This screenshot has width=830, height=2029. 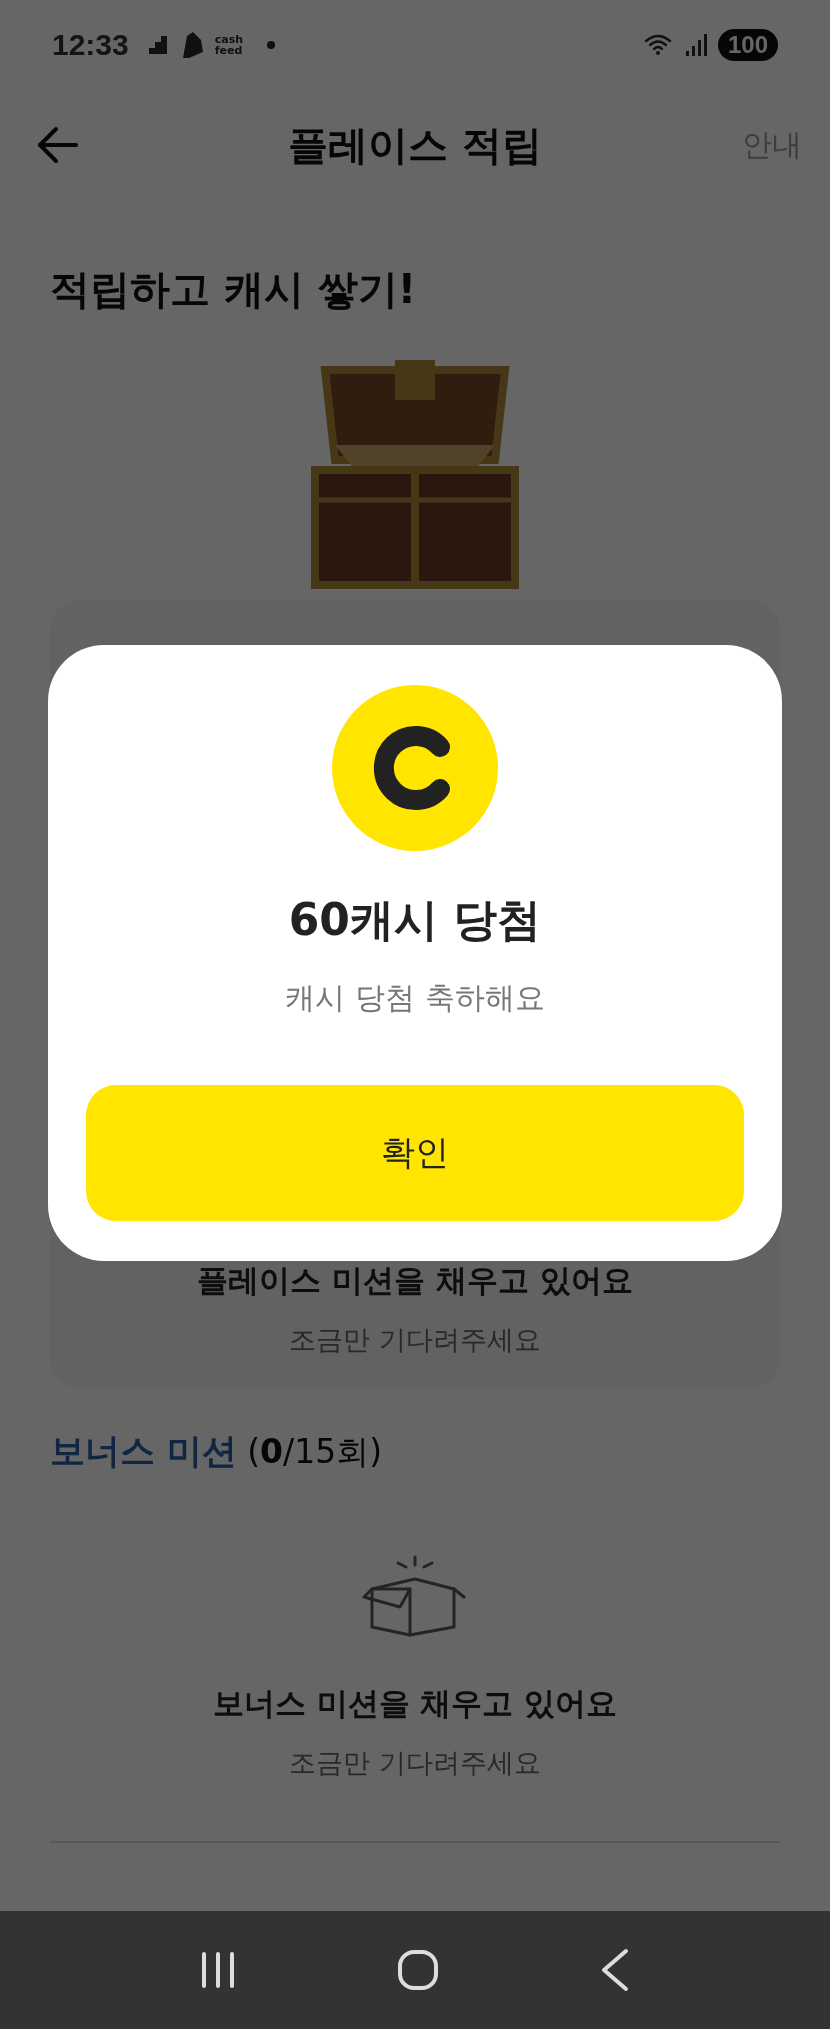 I want to click on bonus-mission-title: 보너스 미션, so click(x=144, y=1451).